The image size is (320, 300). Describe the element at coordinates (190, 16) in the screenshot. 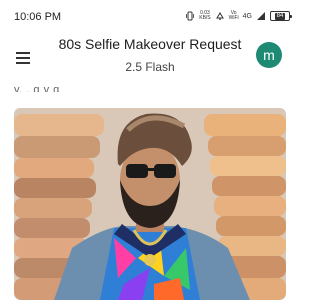

I see `vibrate-icon` at that location.